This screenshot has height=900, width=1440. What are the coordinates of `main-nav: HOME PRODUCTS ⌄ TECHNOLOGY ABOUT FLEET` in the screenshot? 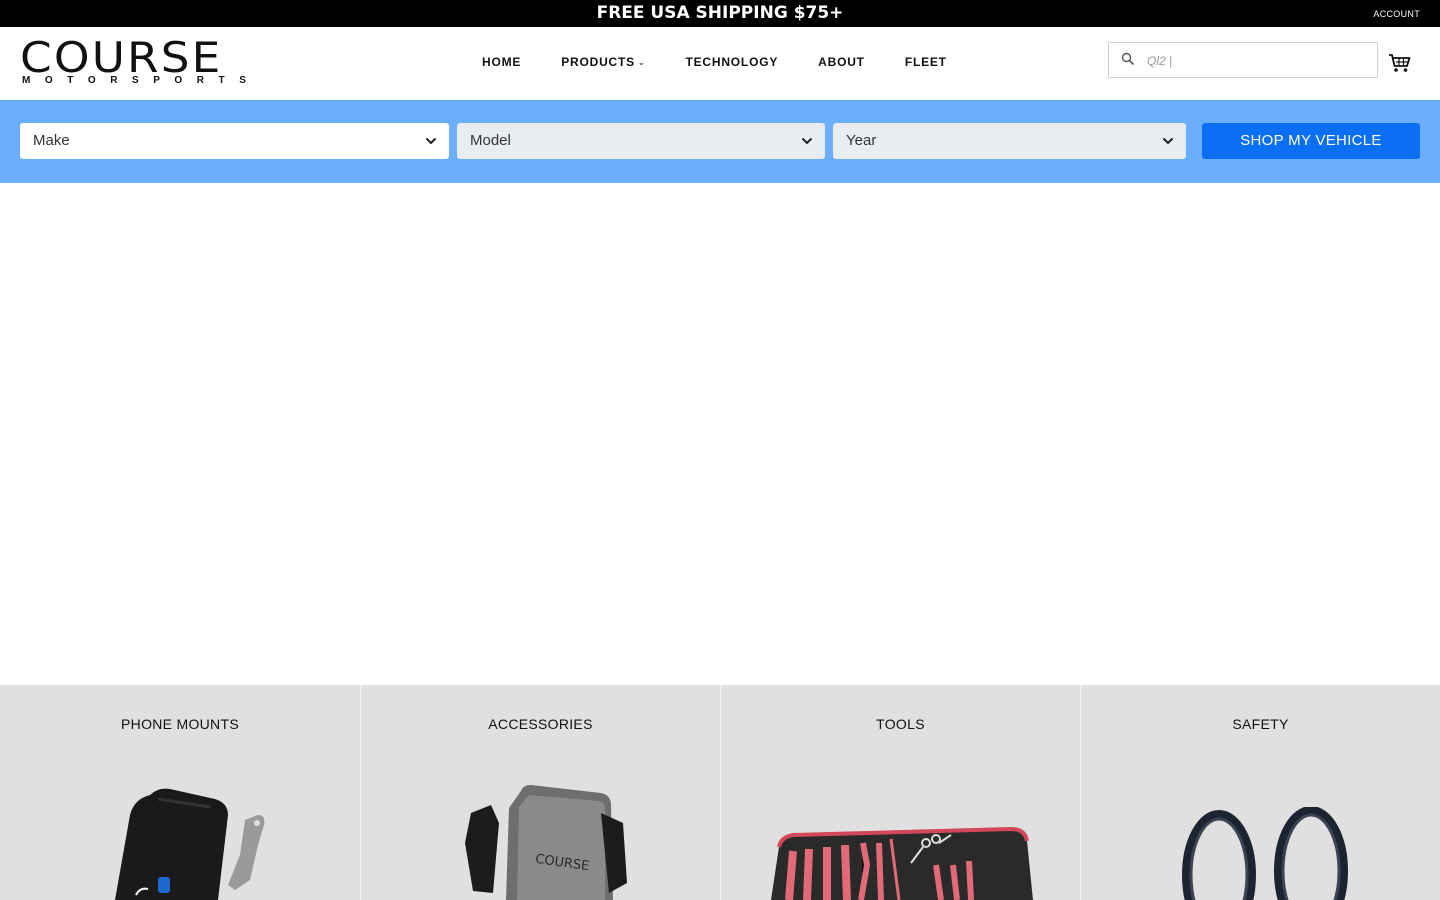 It's located at (734, 62).